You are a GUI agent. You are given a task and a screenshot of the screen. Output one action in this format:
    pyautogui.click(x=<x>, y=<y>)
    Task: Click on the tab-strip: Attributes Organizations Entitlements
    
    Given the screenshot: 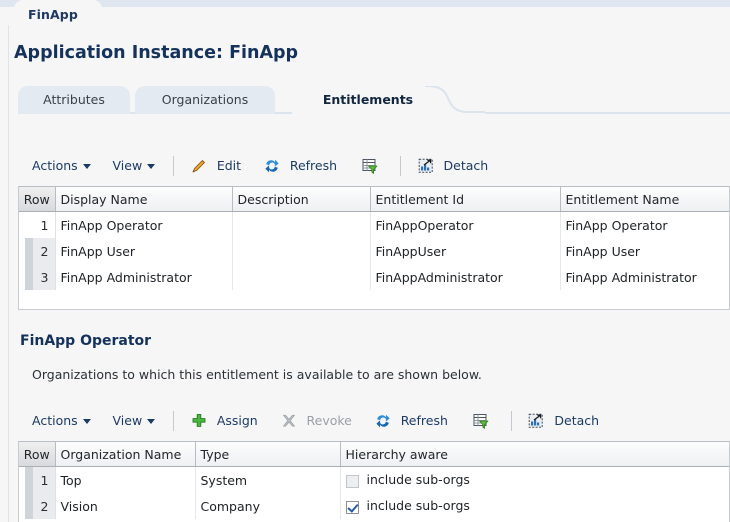 What is the action you would take?
    pyautogui.click(x=374, y=100)
    